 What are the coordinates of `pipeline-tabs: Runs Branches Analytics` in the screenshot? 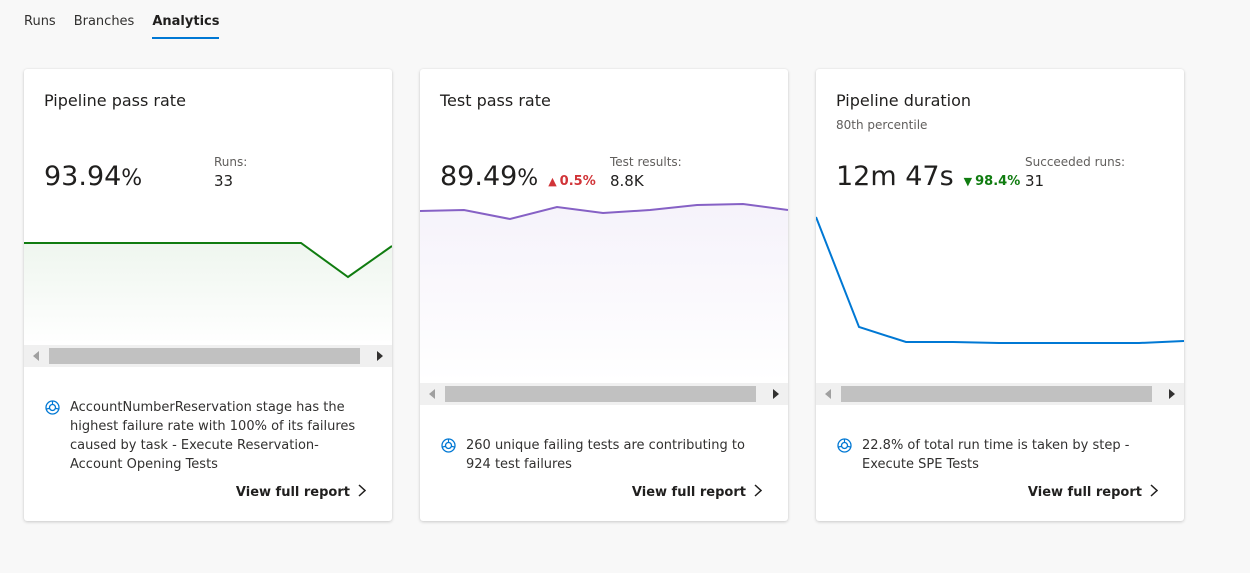 It's located at (122, 26).